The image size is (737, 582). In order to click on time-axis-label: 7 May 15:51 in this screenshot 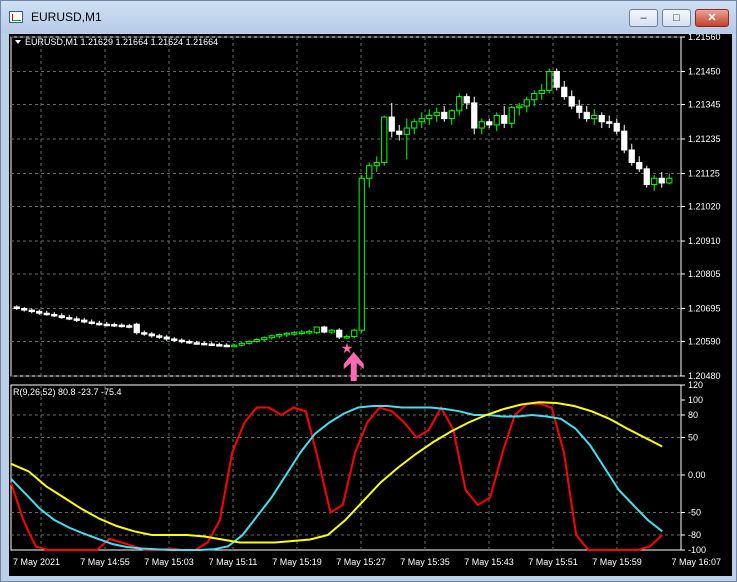, I will do `click(553, 562)`.